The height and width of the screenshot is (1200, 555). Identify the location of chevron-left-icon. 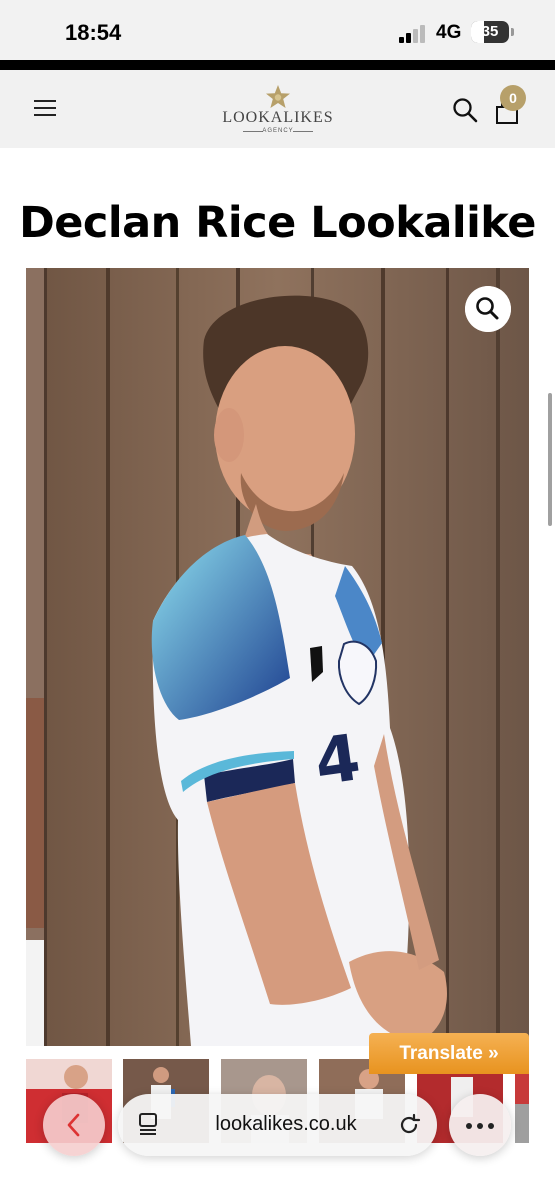
(73, 1125).